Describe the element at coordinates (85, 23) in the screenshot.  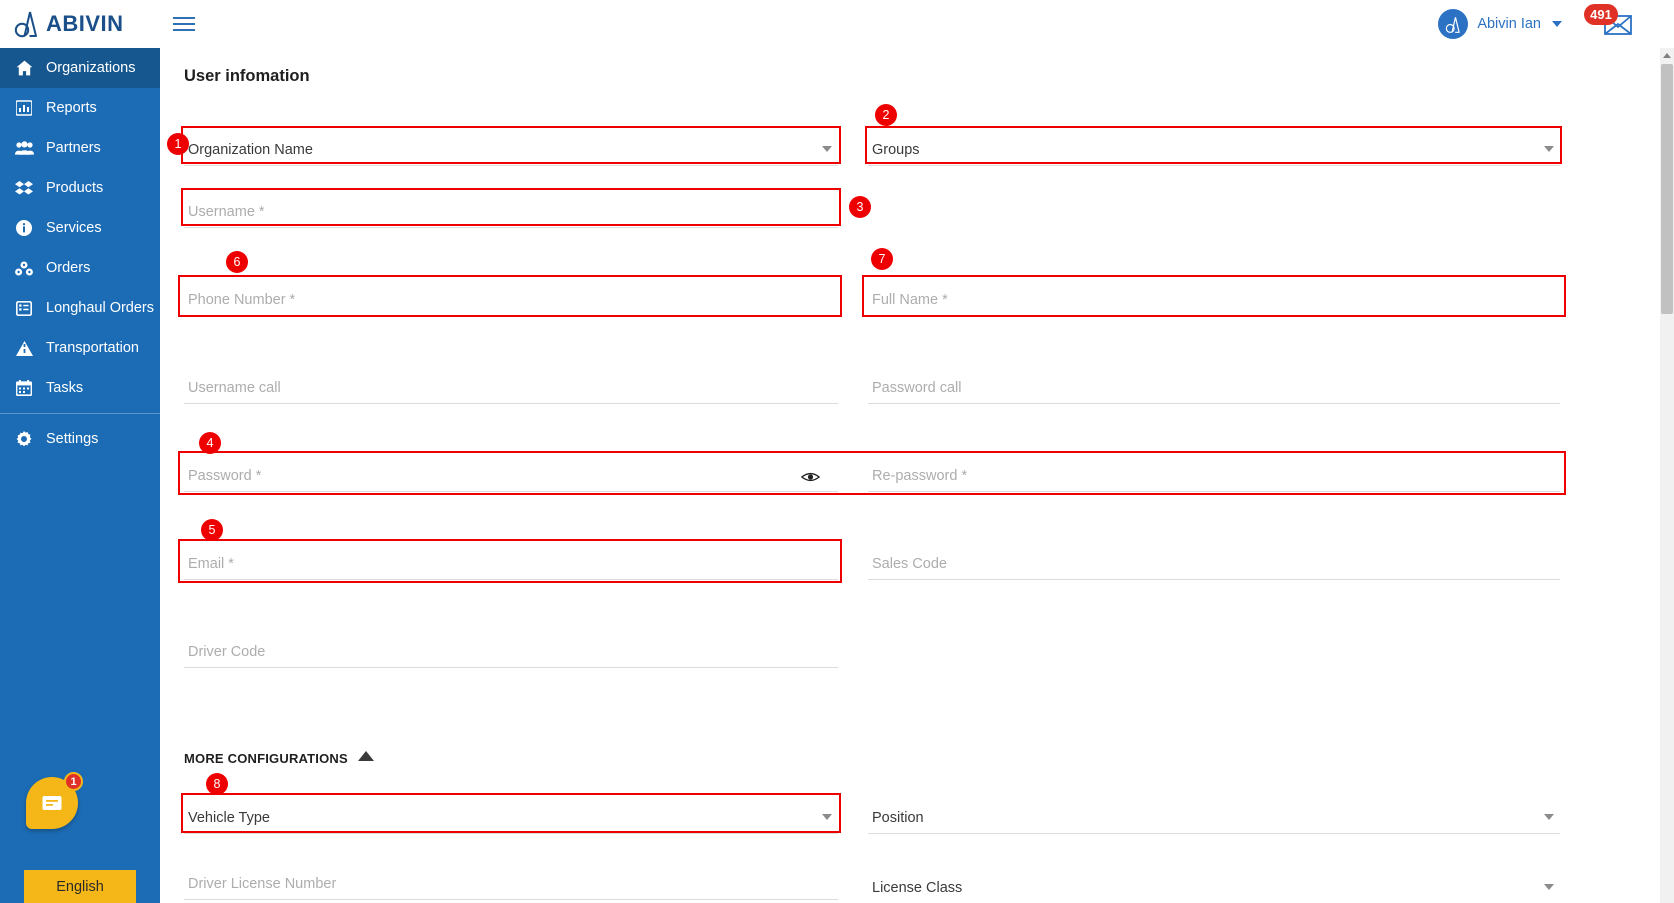
I see `brand-name: ABIVIN` at that location.